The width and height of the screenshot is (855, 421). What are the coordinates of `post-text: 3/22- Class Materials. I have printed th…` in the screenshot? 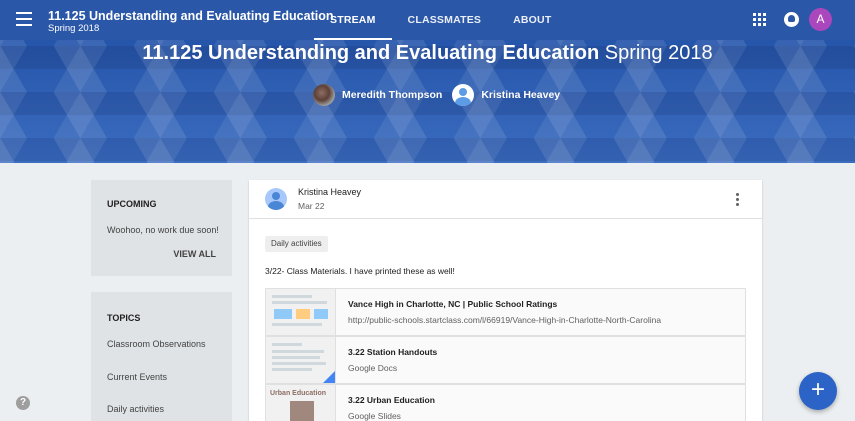 It's located at (360, 271).